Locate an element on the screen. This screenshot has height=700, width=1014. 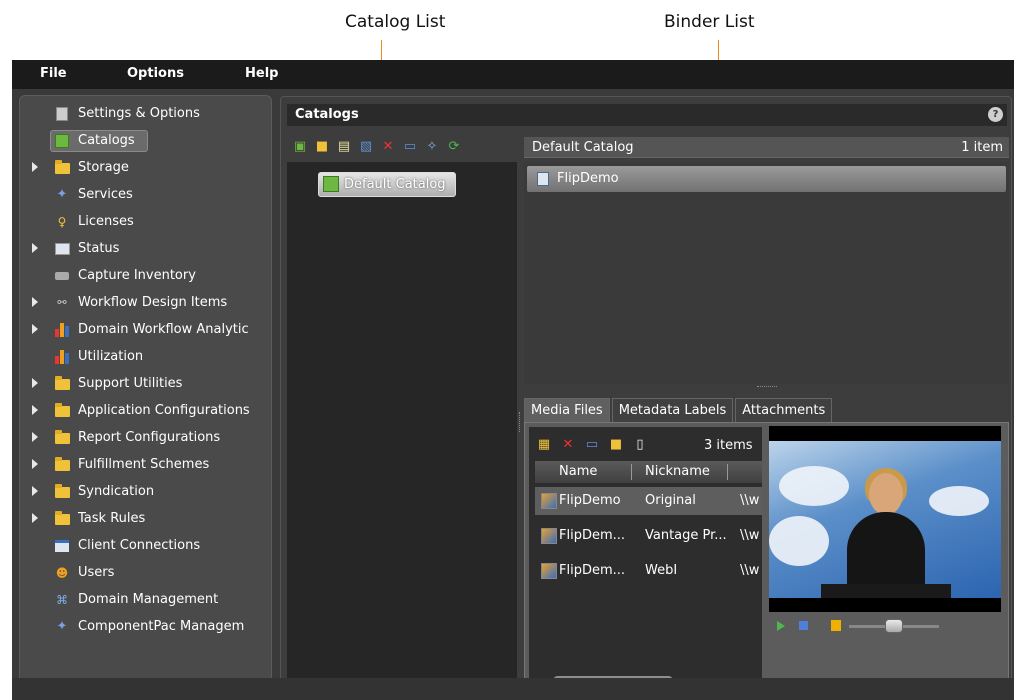
add-media-icon: ▦ is located at coordinates (544, 444).